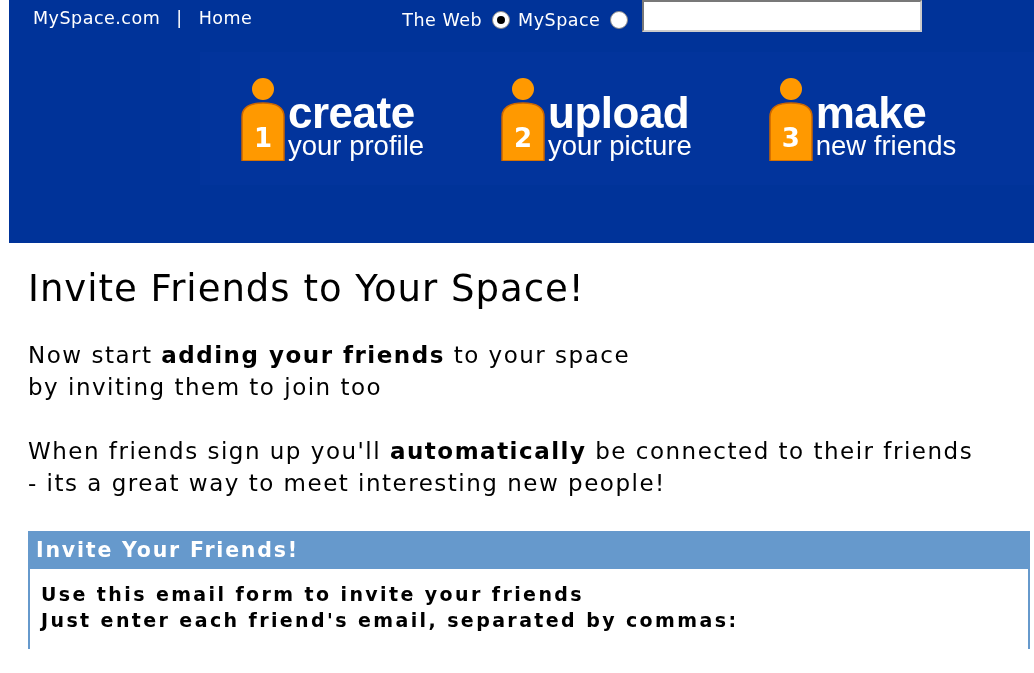 The height and width of the screenshot is (673, 1034). I want to click on search-option-label: The Web, so click(442, 20).